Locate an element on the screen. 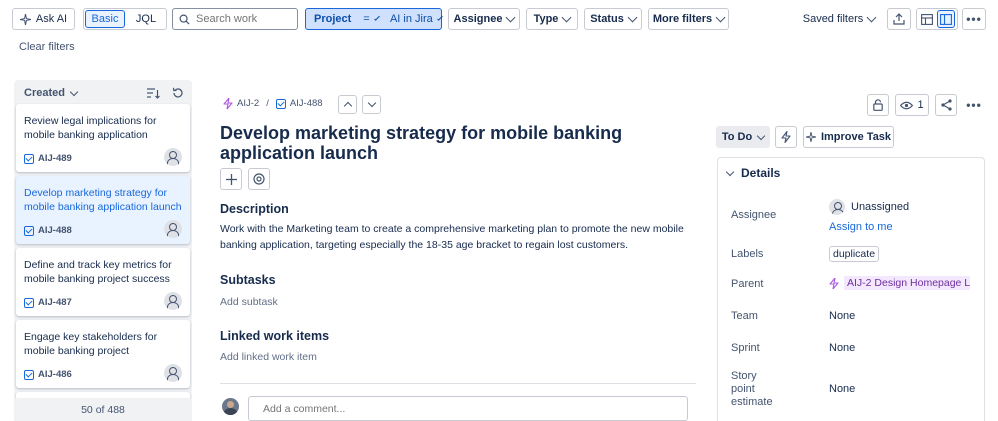  project-filter-label: Project is located at coordinates (333, 19).